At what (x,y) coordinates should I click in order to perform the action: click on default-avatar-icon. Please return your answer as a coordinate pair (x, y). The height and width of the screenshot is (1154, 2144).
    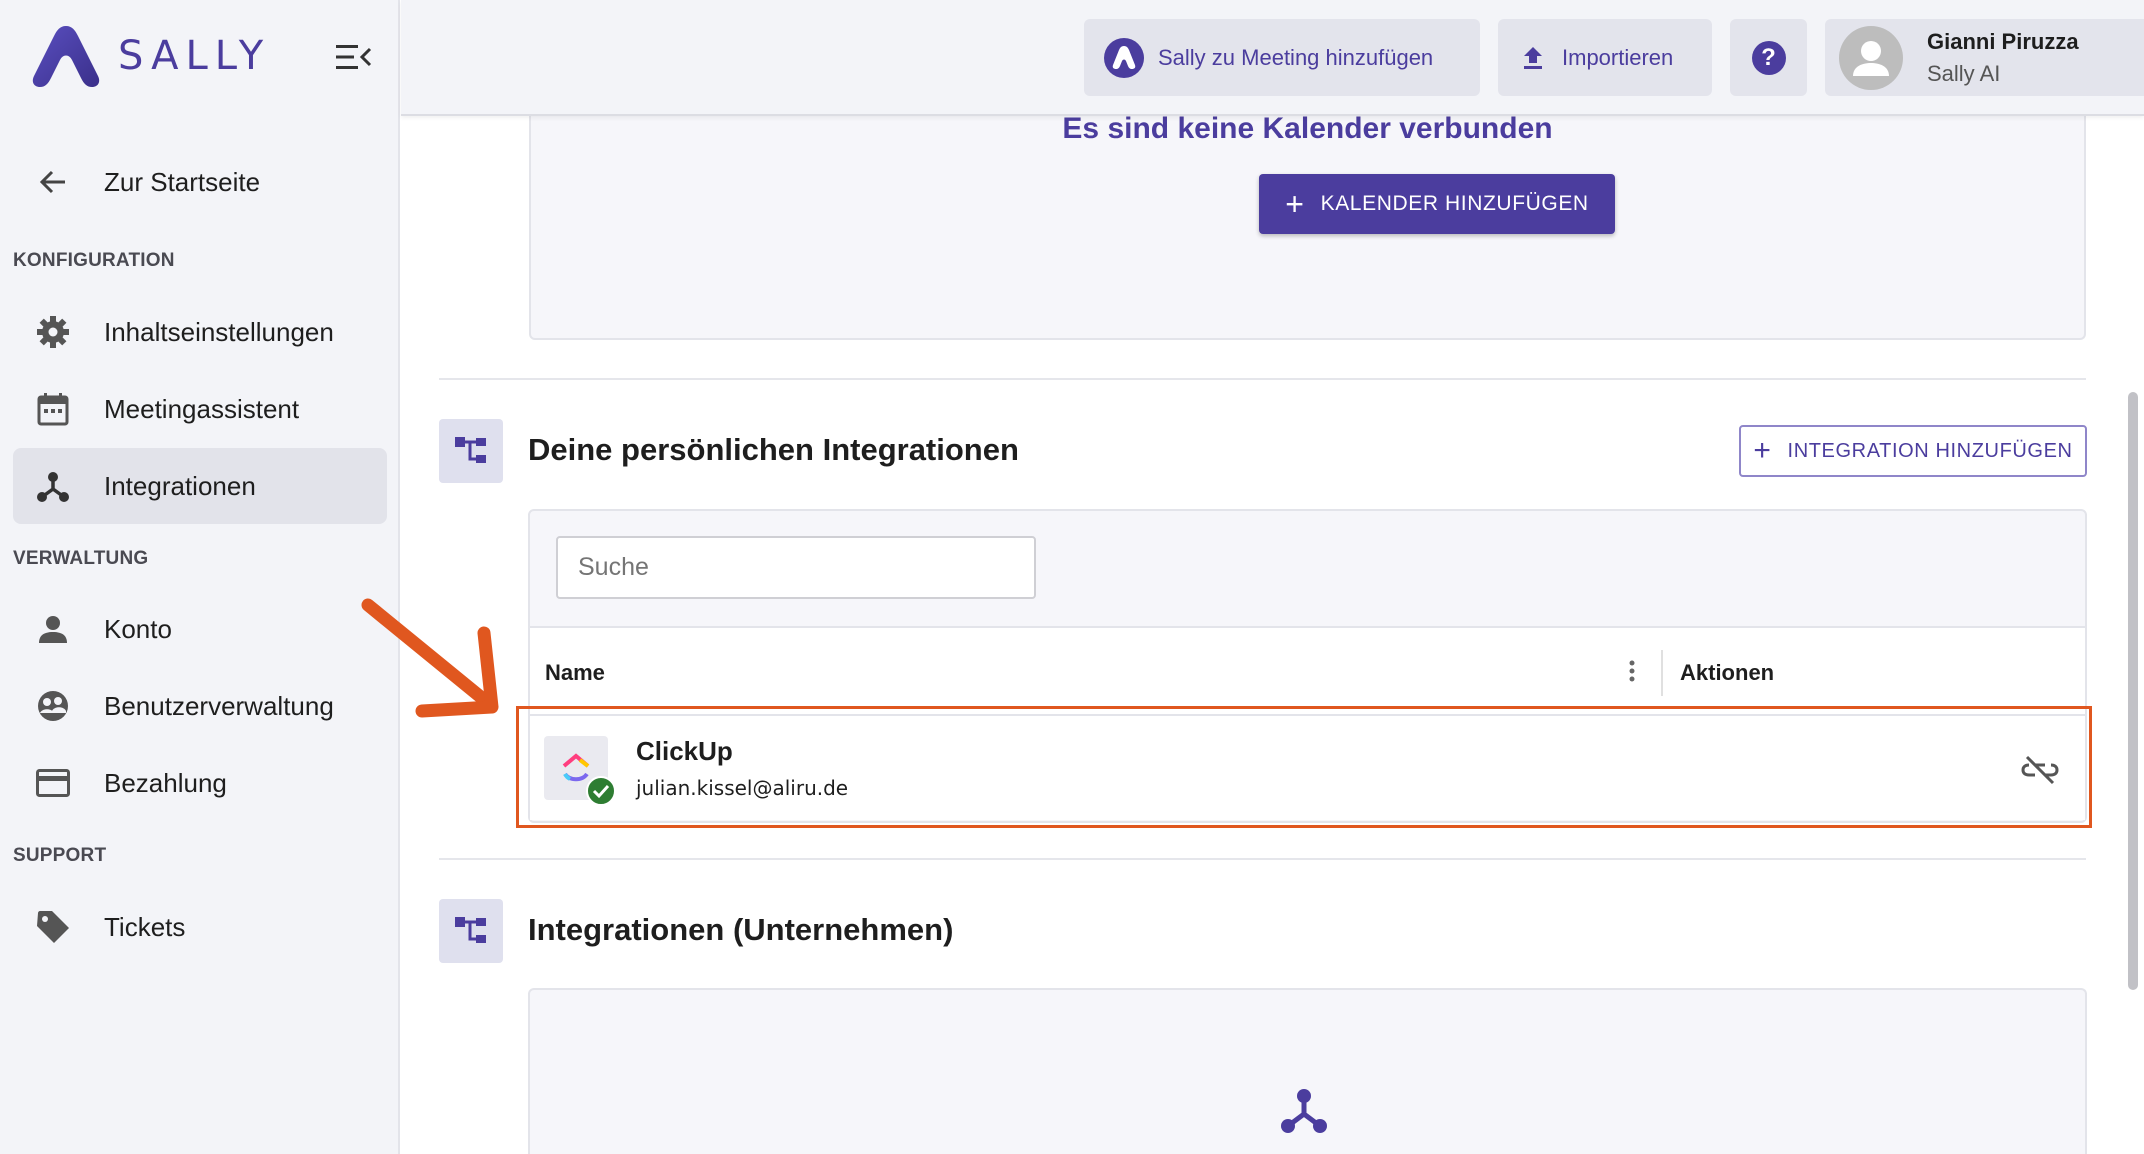
    Looking at the image, I should click on (1871, 58).